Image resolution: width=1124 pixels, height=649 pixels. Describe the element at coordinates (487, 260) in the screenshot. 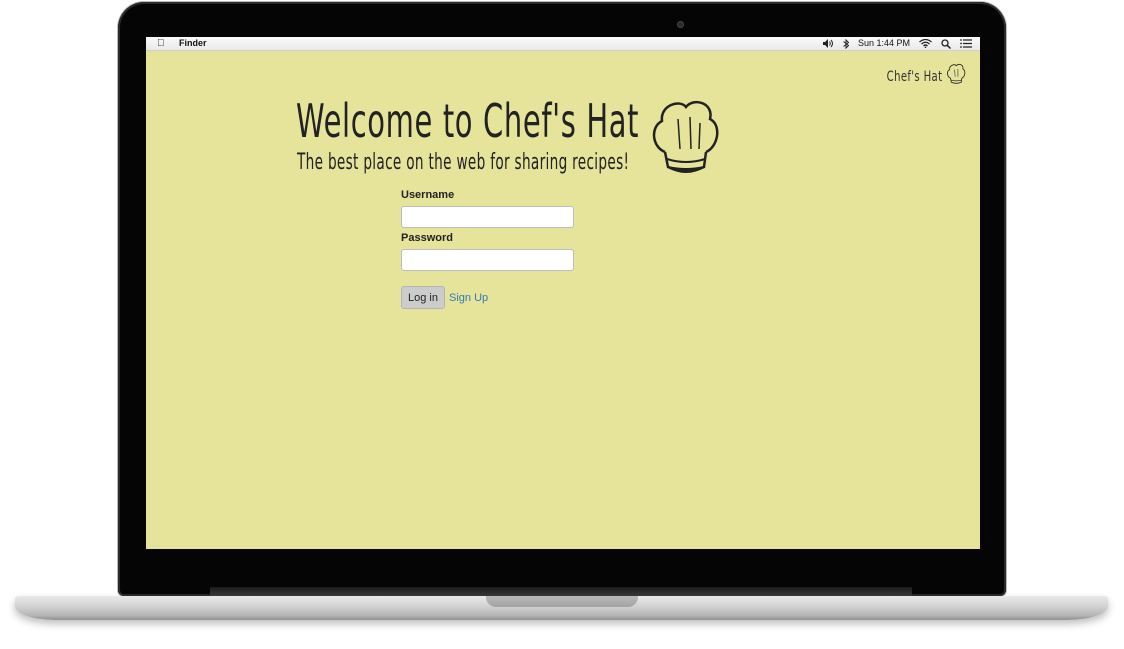

I see `password-input` at that location.